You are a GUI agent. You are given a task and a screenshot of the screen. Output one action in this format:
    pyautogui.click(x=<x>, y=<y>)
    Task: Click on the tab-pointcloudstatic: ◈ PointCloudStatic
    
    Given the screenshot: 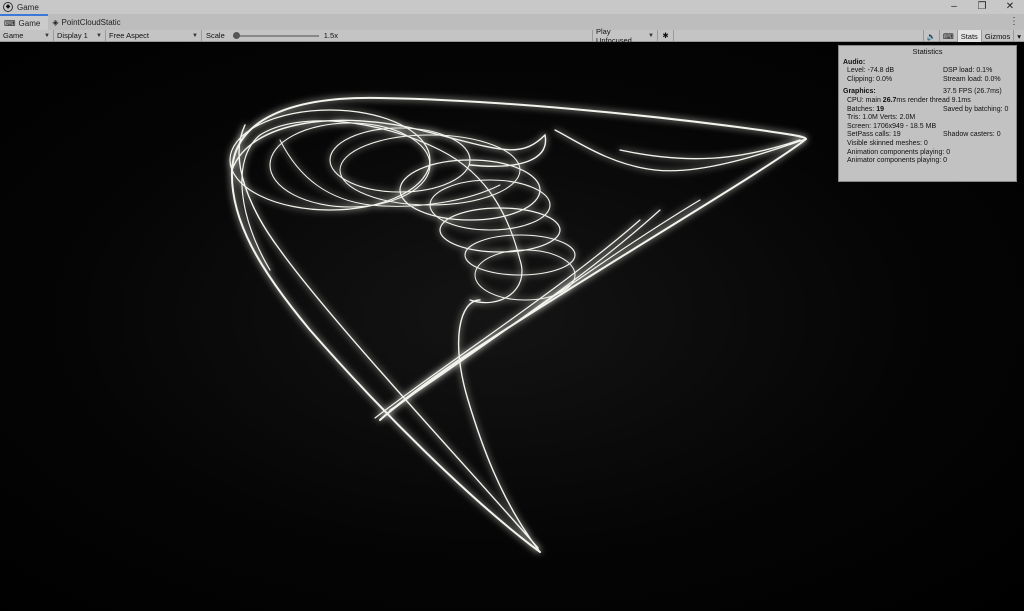 What is the action you would take?
    pyautogui.click(x=88, y=22)
    